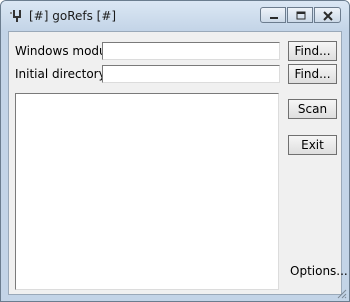 The image size is (350, 302). I want to click on maximize-button, so click(300, 15).